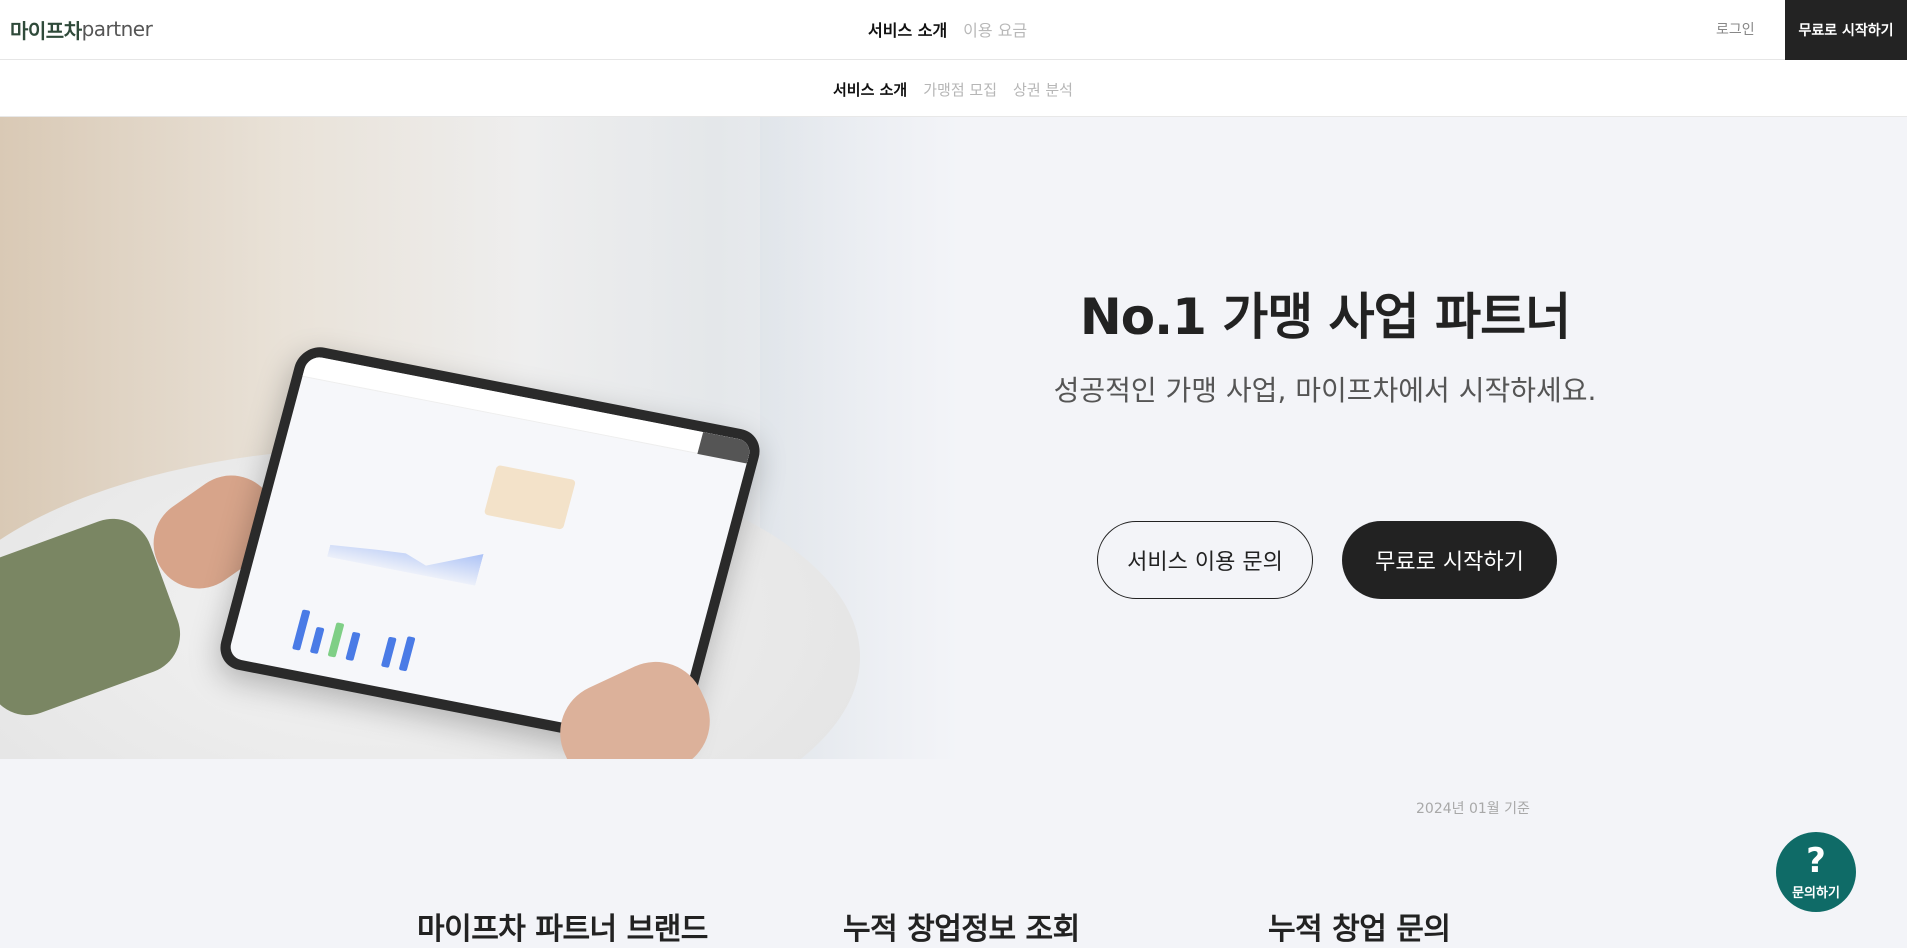 The width and height of the screenshot is (1907, 948). Describe the element at coordinates (562, 929) in the screenshot. I see `stat-partner-brands-label: 마이프차 파트너 브랜드` at that location.